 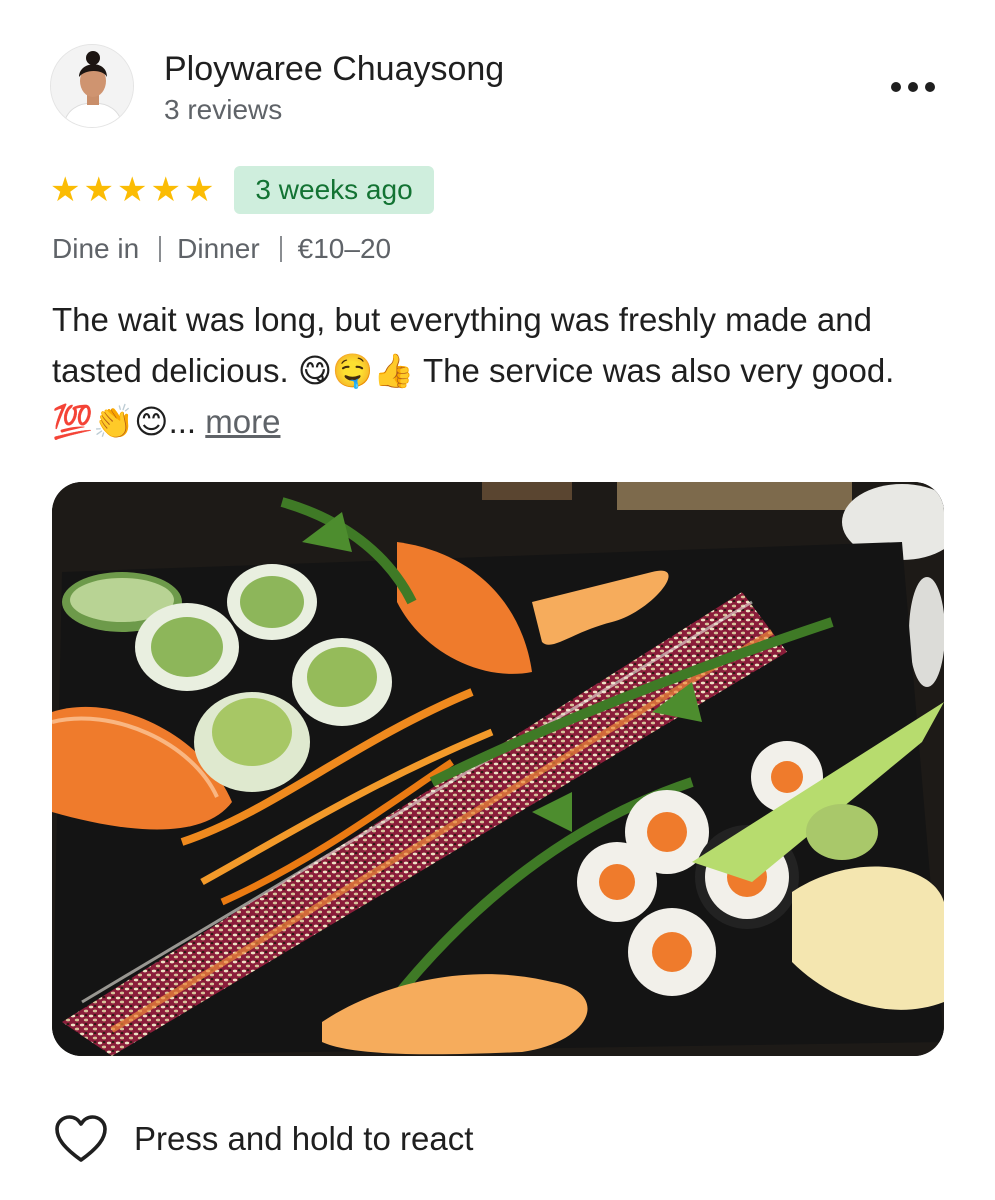 I want to click on time-badge: 3 weeks ago, so click(x=334, y=190).